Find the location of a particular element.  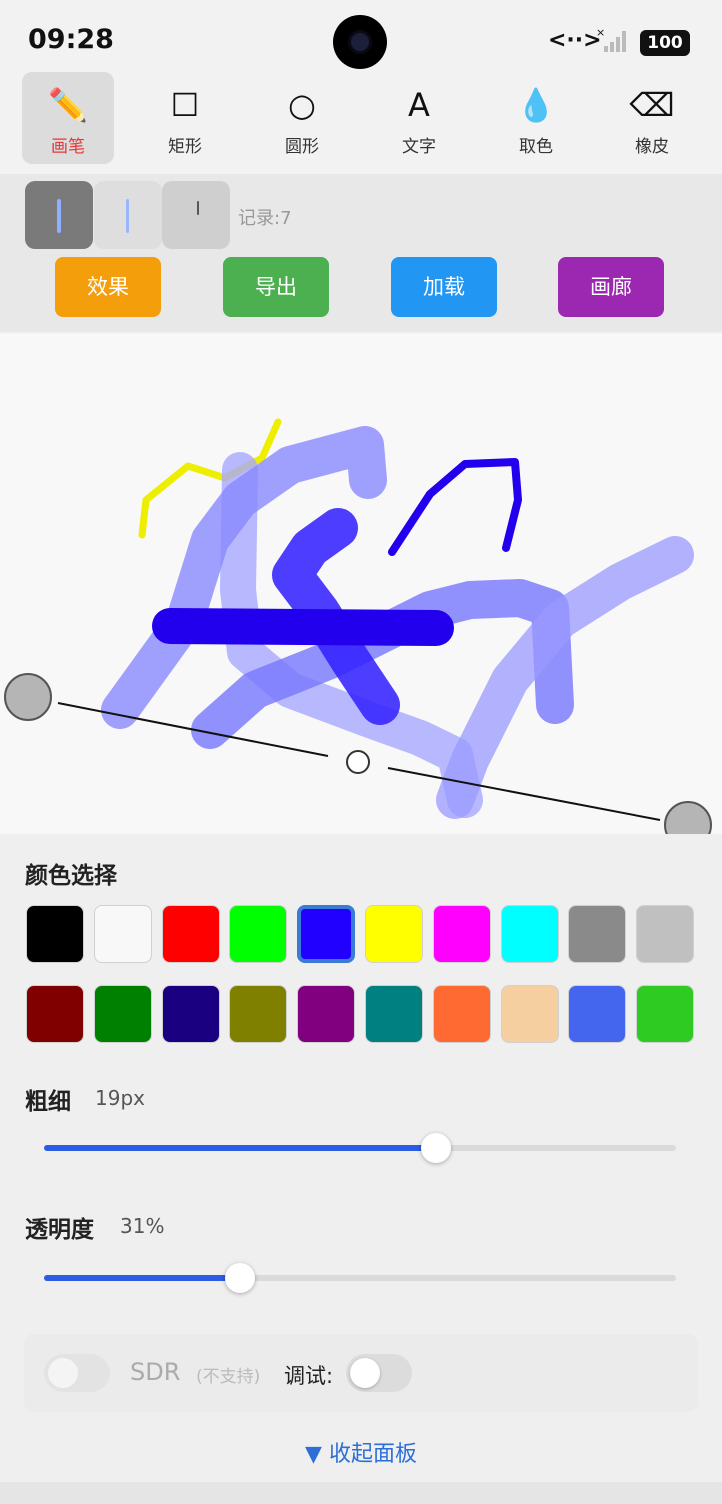

size-slider-fill is located at coordinates (240, 1148).